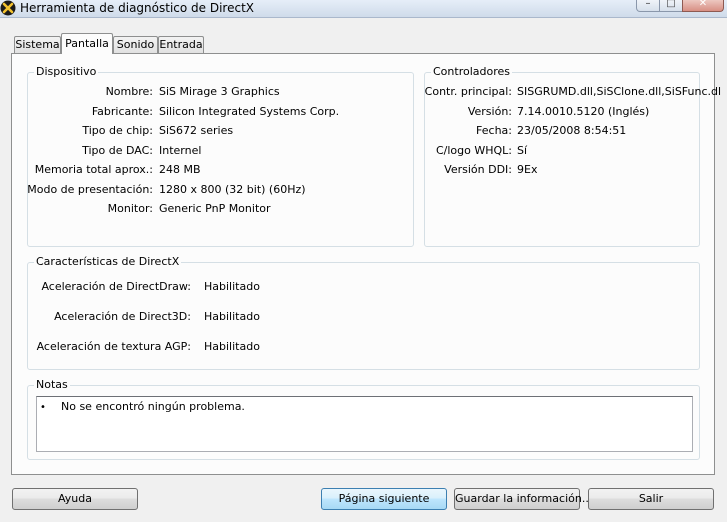 The image size is (727, 522). I want to click on driver-version-value: 7.14.0010.5120 (Inglés), so click(583, 111).